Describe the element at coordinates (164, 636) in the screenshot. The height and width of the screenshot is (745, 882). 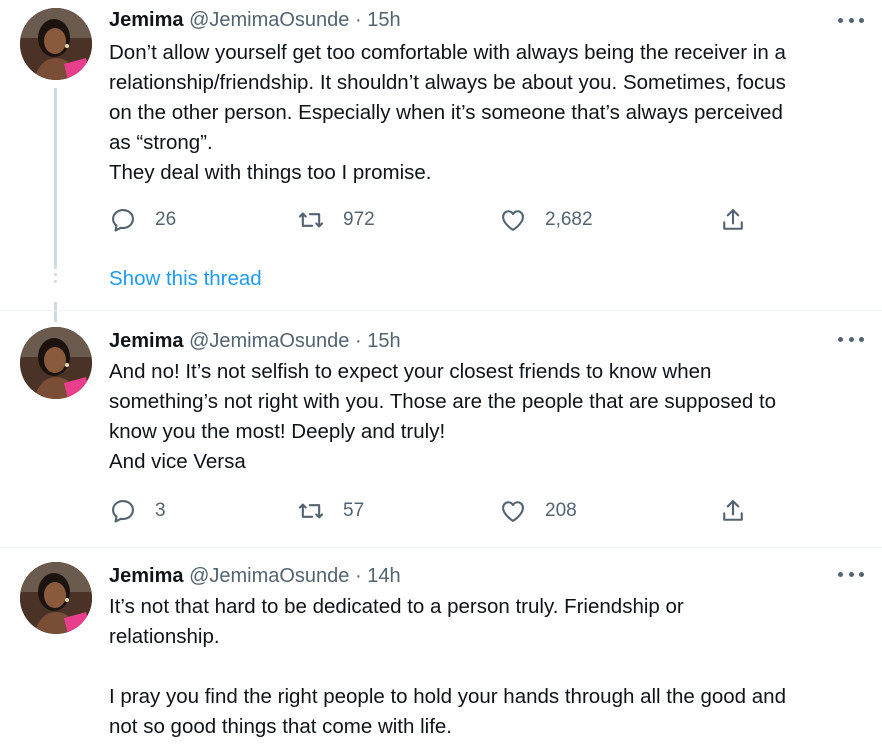
I see `tweet-line: relationship.` at that location.